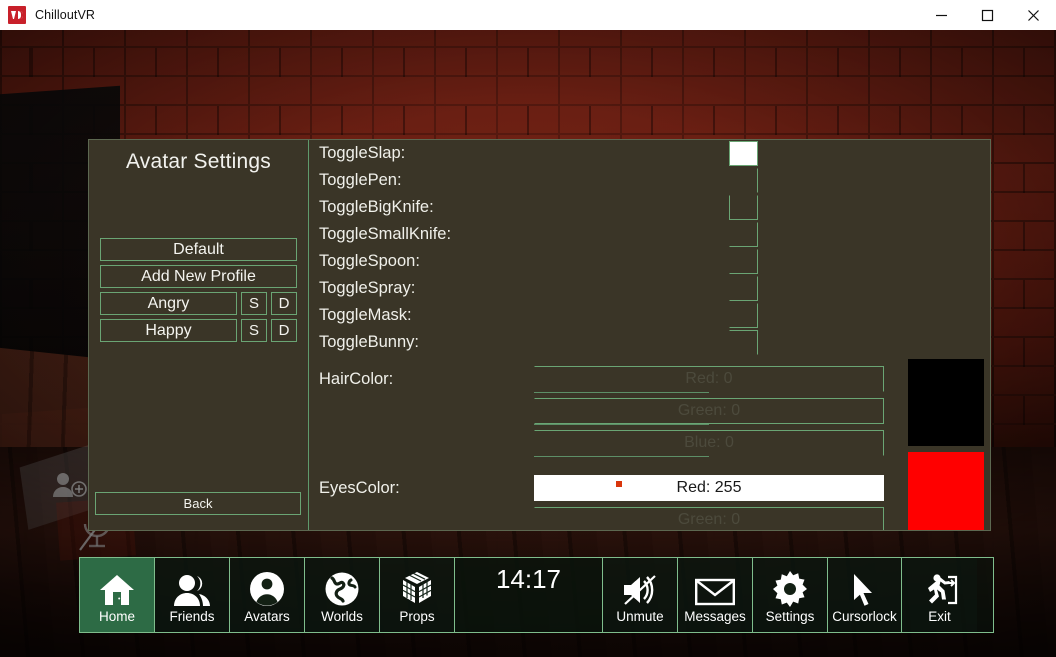 The width and height of the screenshot is (1056, 657). What do you see at coordinates (356, 379) in the screenshot?
I see `color-label-hair: HairColor:` at bounding box center [356, 379].